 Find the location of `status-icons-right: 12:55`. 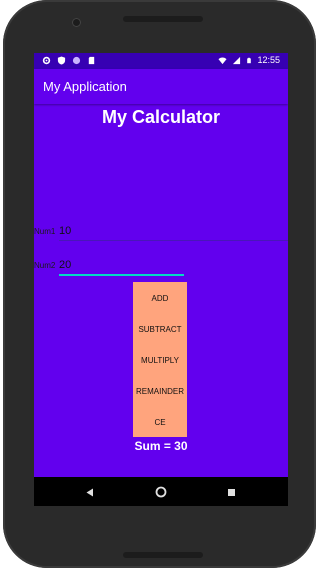

status-icons-right: 12:55 is located at coordinates (249, 60).